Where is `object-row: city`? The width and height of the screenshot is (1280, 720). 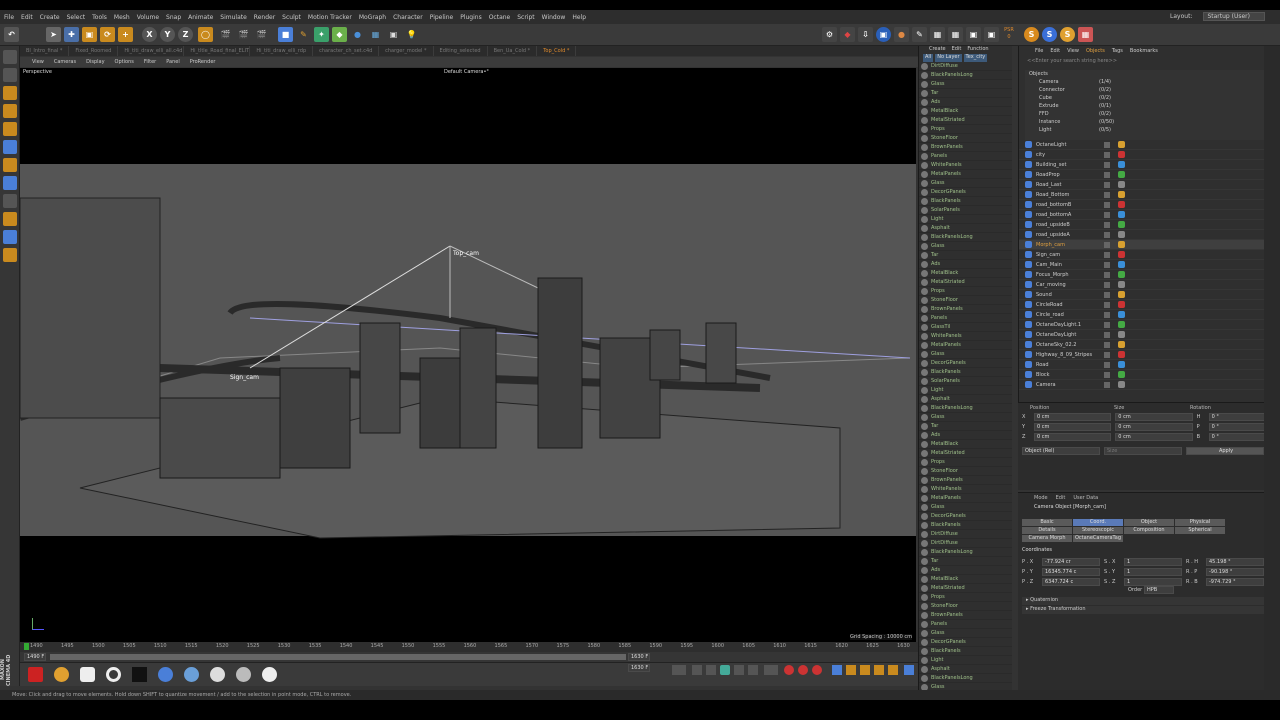
object-row: city is located at coordinates (1141, 155).